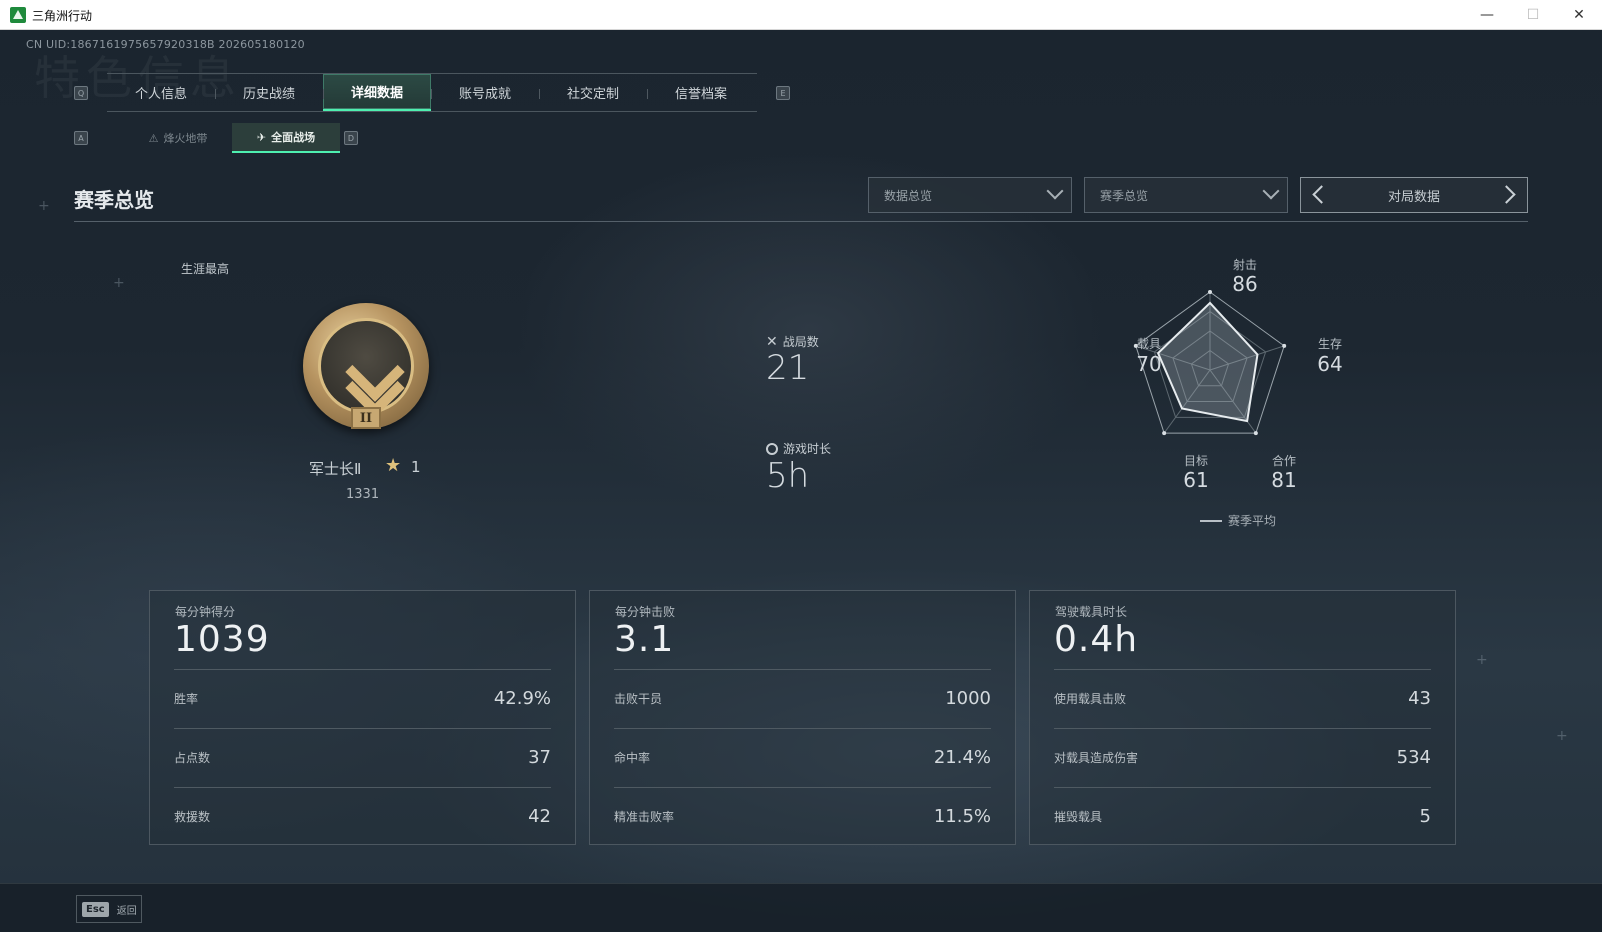 Image resolution: width=1602 pixels, height=932 pixels. Describe the element at coordinates (126, 911) in the screenshot. I see `back-label: 返回` at that location.